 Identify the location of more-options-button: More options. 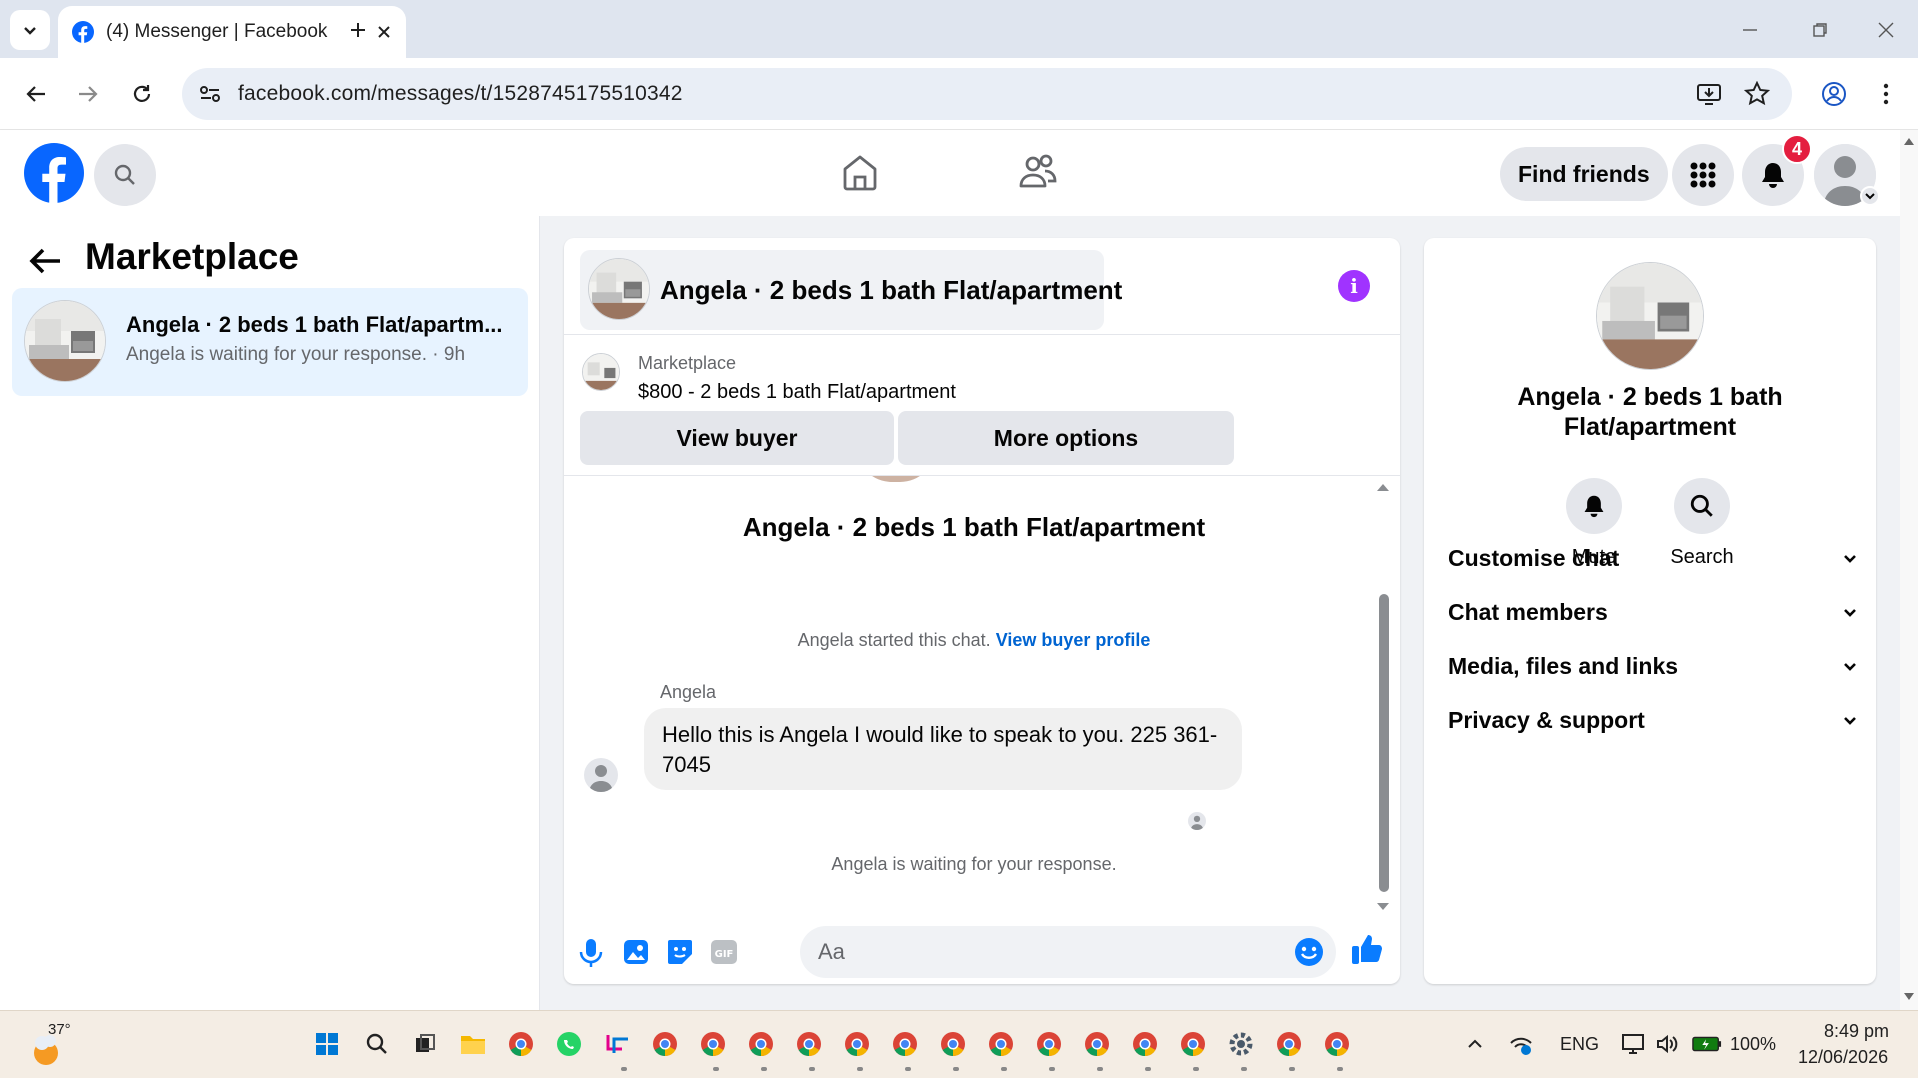
(1066, 438).